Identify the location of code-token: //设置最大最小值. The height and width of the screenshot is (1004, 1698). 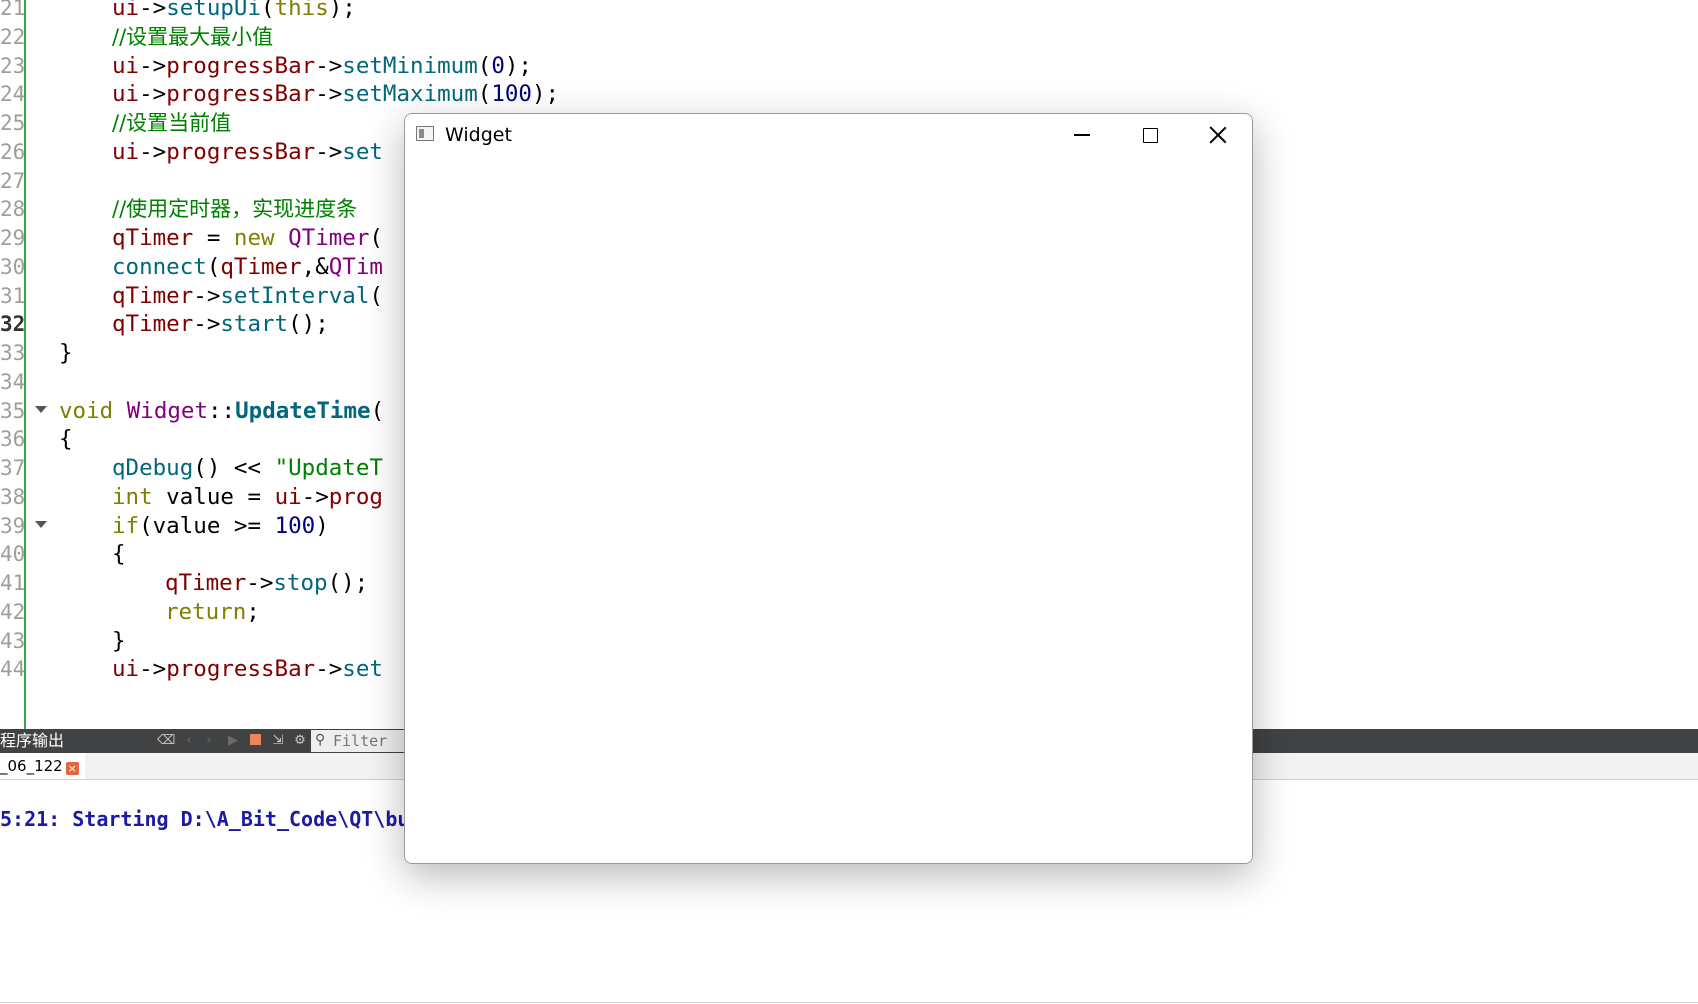
(193, 36).